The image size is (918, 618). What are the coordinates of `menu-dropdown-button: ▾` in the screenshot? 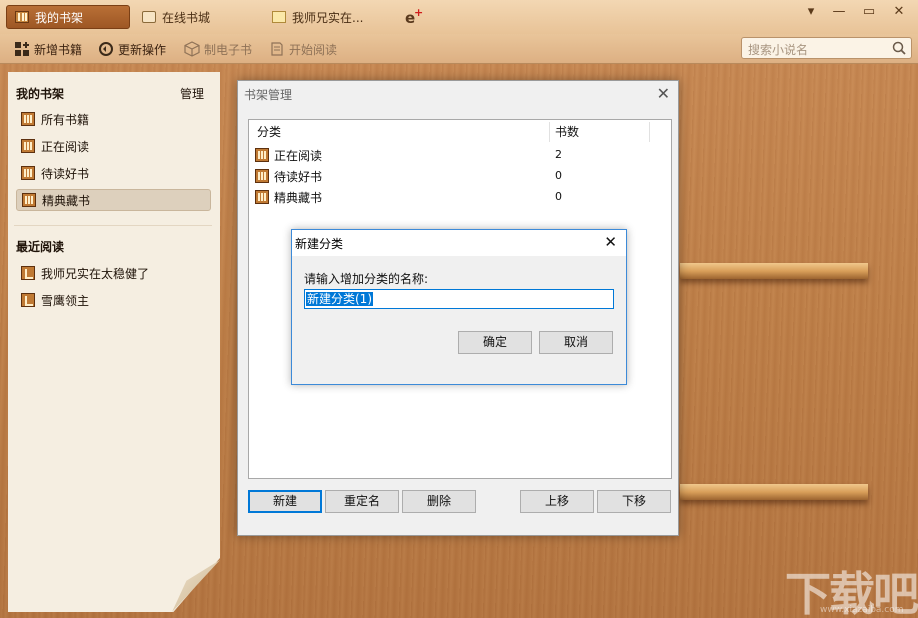 It's located at (811, 12).